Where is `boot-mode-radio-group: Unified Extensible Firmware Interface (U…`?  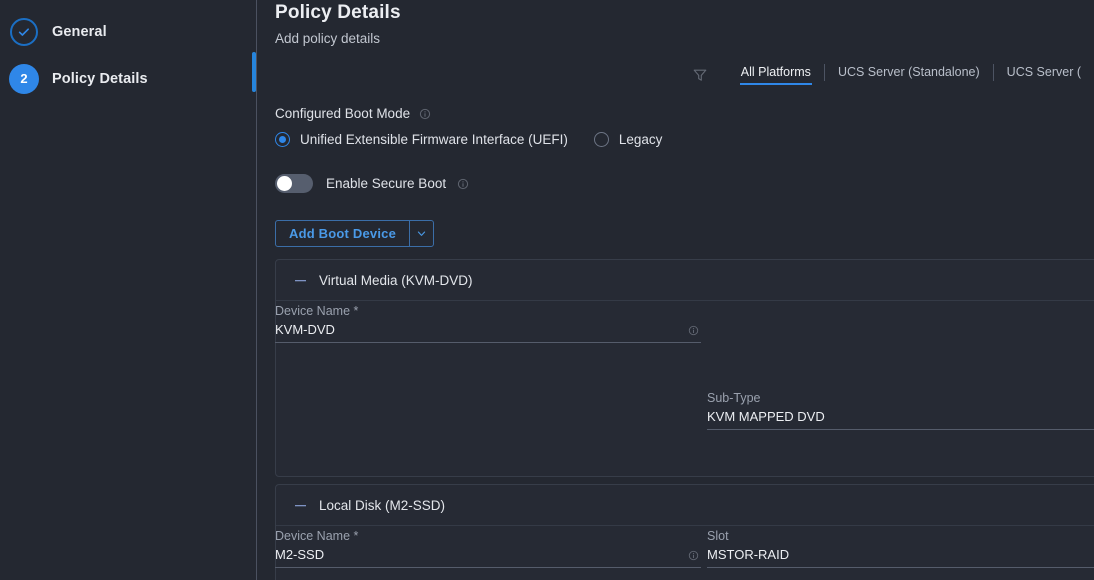
boot-mode-radio-group: Unified Extensible Firmware Interface (U… is located at coordinates (468, 139).